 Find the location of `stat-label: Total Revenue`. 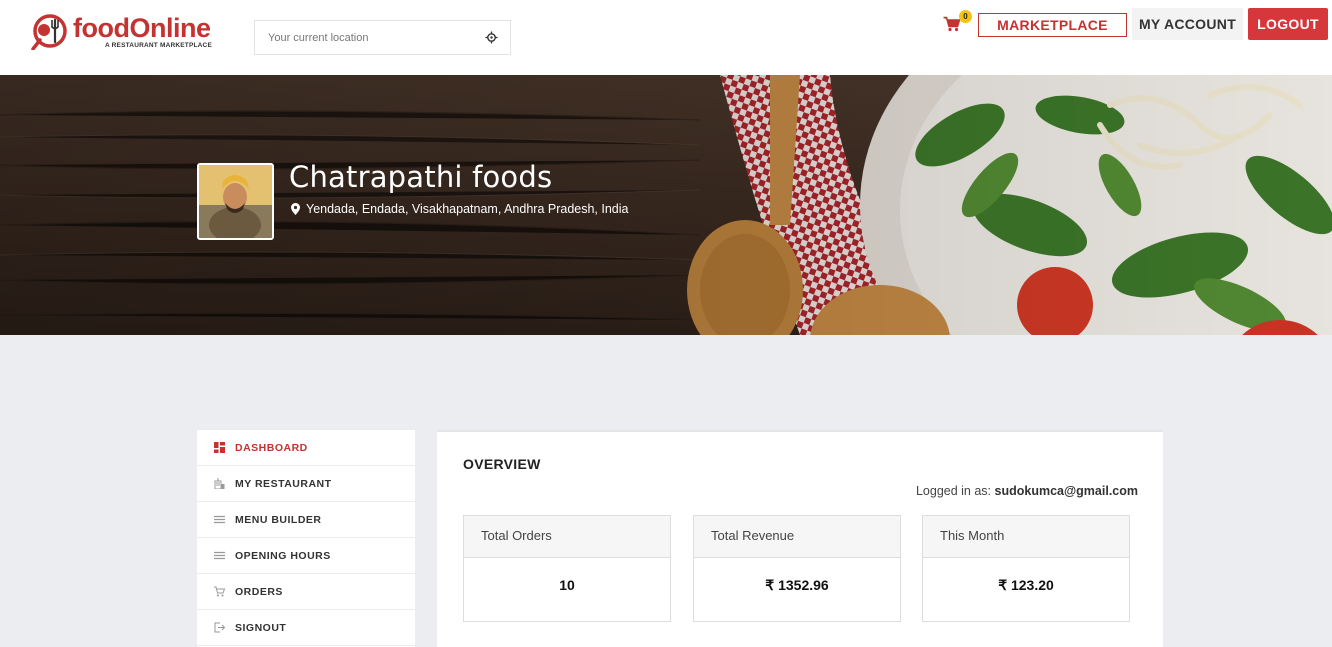

stat-label: Total Revenue is located at coordinates (797, 537).